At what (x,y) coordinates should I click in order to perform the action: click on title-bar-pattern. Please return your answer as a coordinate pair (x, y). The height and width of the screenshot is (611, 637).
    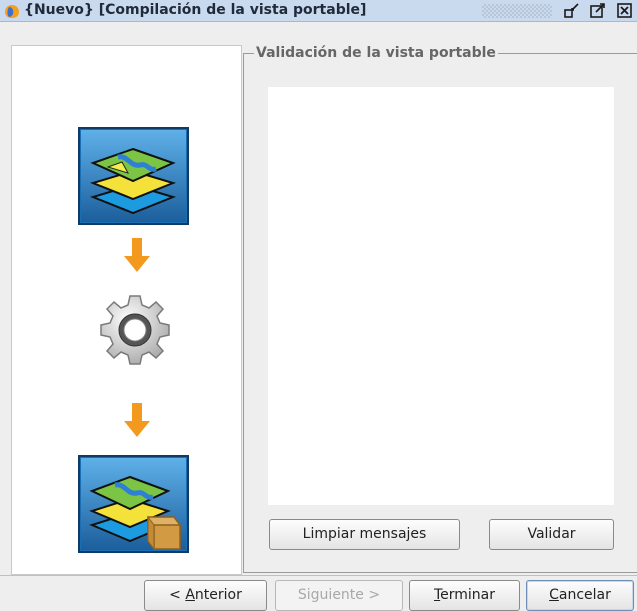
    Looking at the image, I should click on (517, 11).